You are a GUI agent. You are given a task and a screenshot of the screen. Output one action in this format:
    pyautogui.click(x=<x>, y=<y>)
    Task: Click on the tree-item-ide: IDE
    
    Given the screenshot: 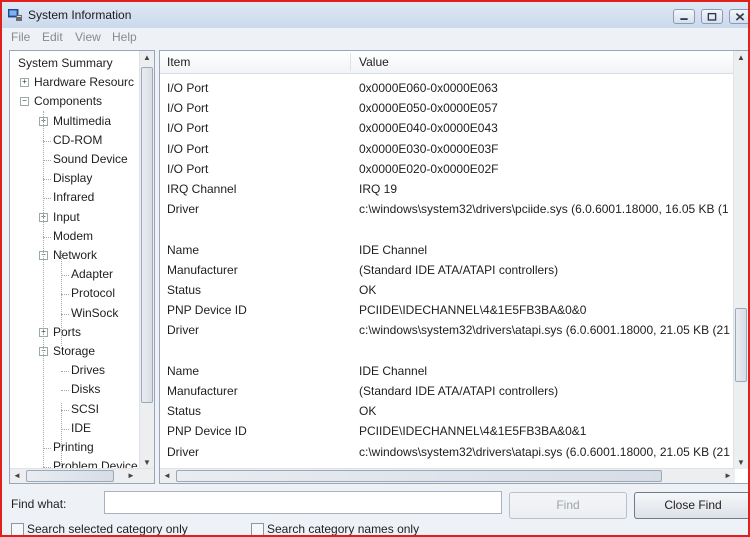 What is the action you would take?
    pyautogui.click(x=81, y=428)
    